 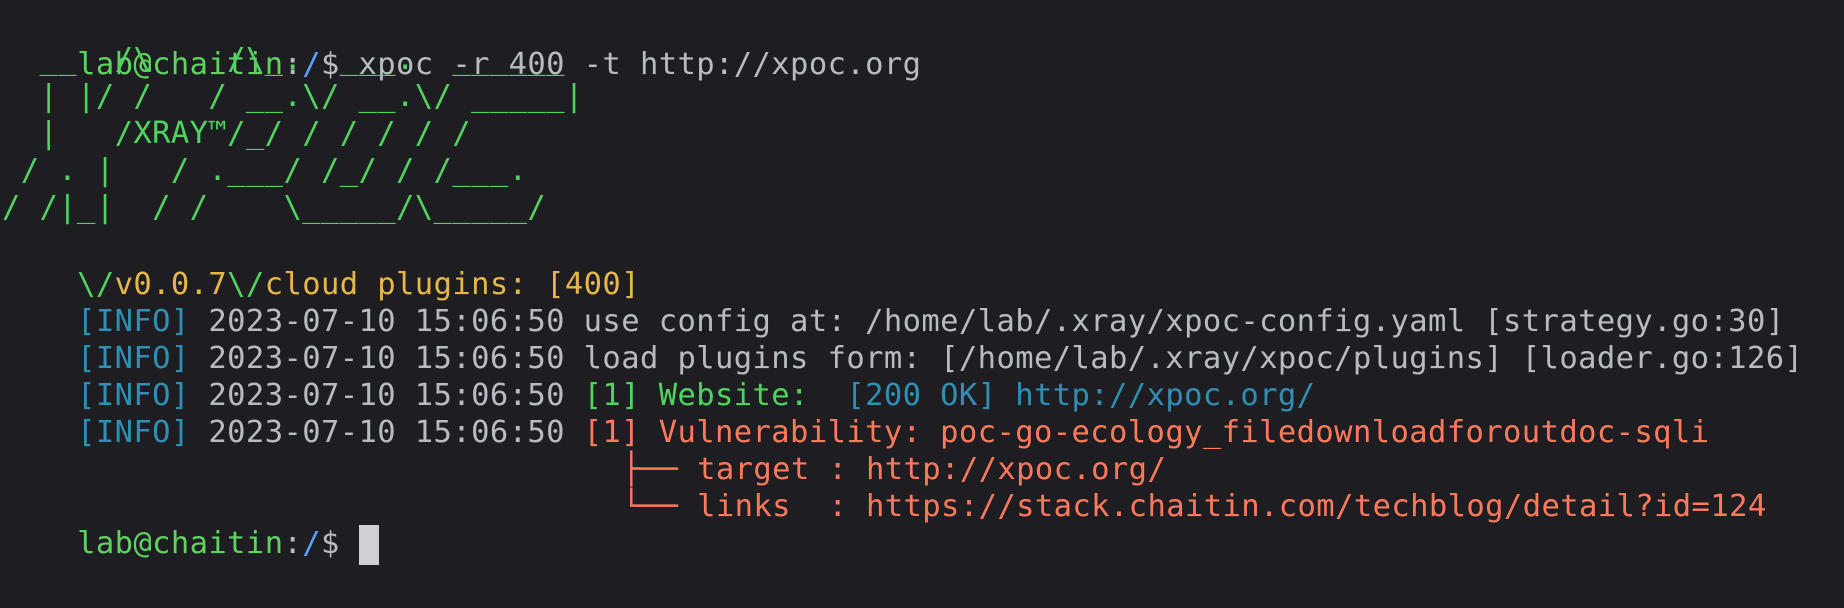 What do you see at coordinates (837, 506) in the screenshot?
I see `tree-sep: :` at bounding box center [837, 506].